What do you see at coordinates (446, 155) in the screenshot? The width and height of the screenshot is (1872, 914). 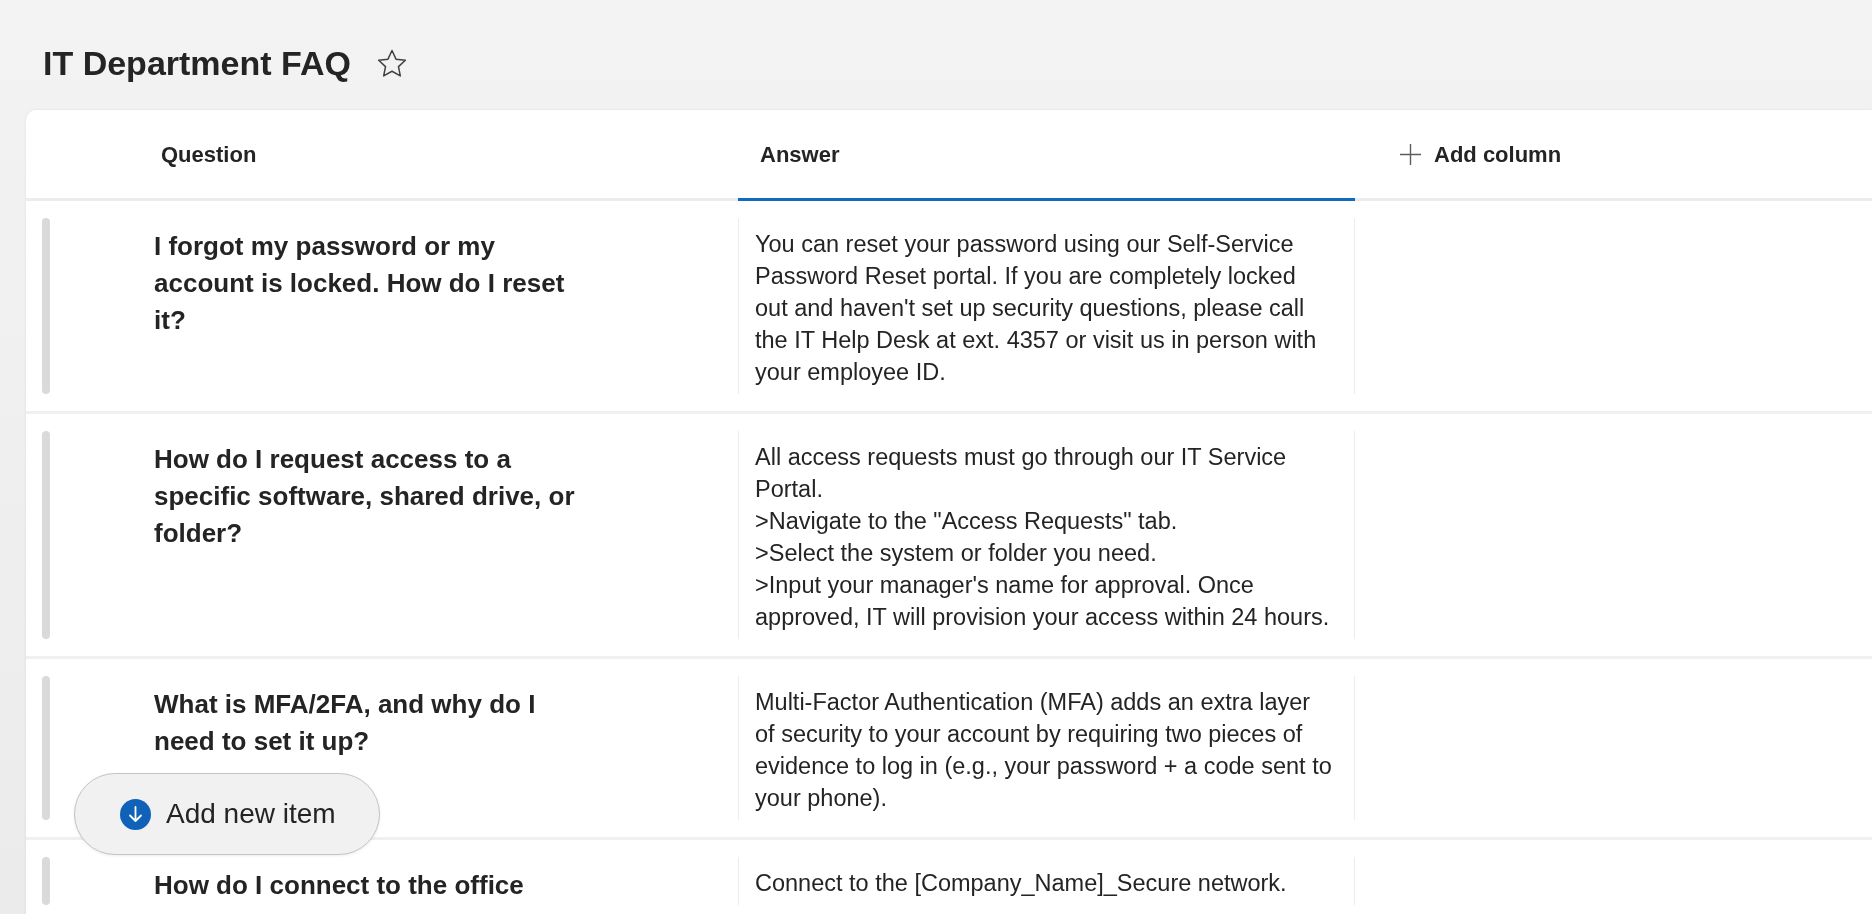 I see `column-header: Question` at bounding box center [446, 155].